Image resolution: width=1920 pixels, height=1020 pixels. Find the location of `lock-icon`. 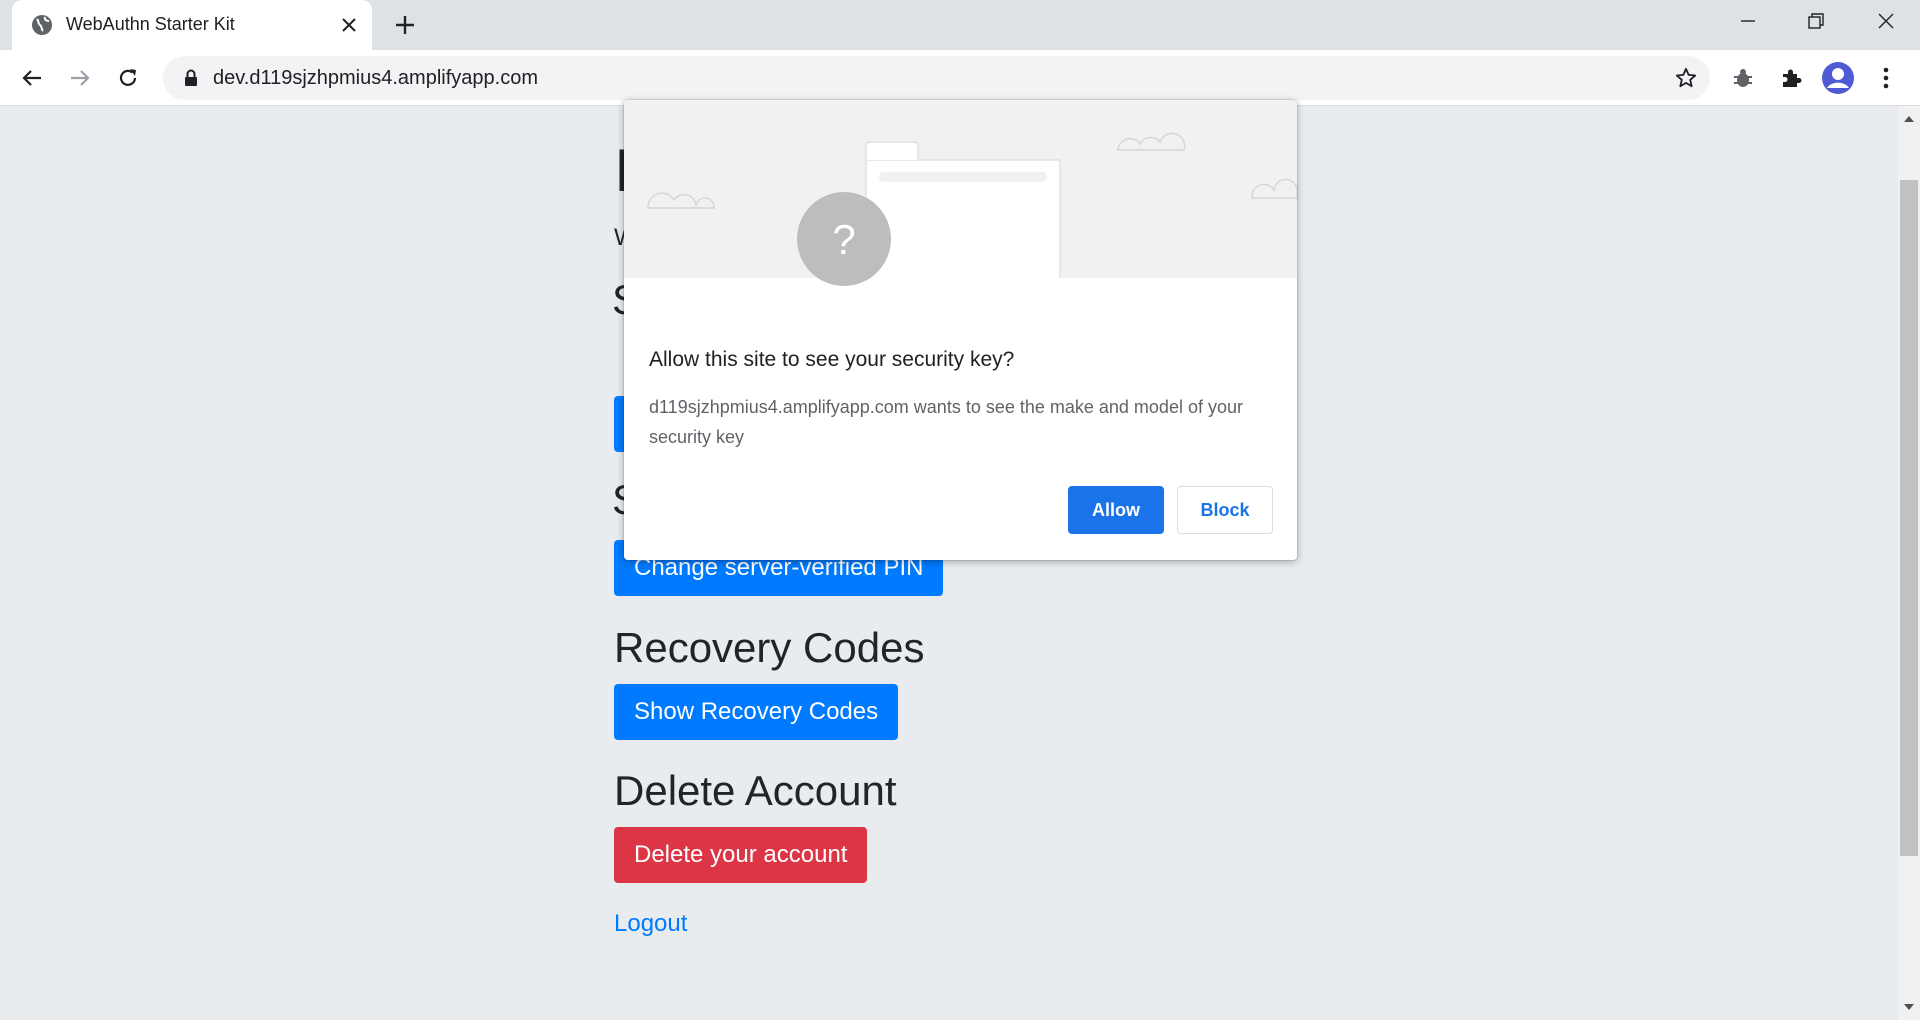

lock-icon is located at coordinates (191, 78).